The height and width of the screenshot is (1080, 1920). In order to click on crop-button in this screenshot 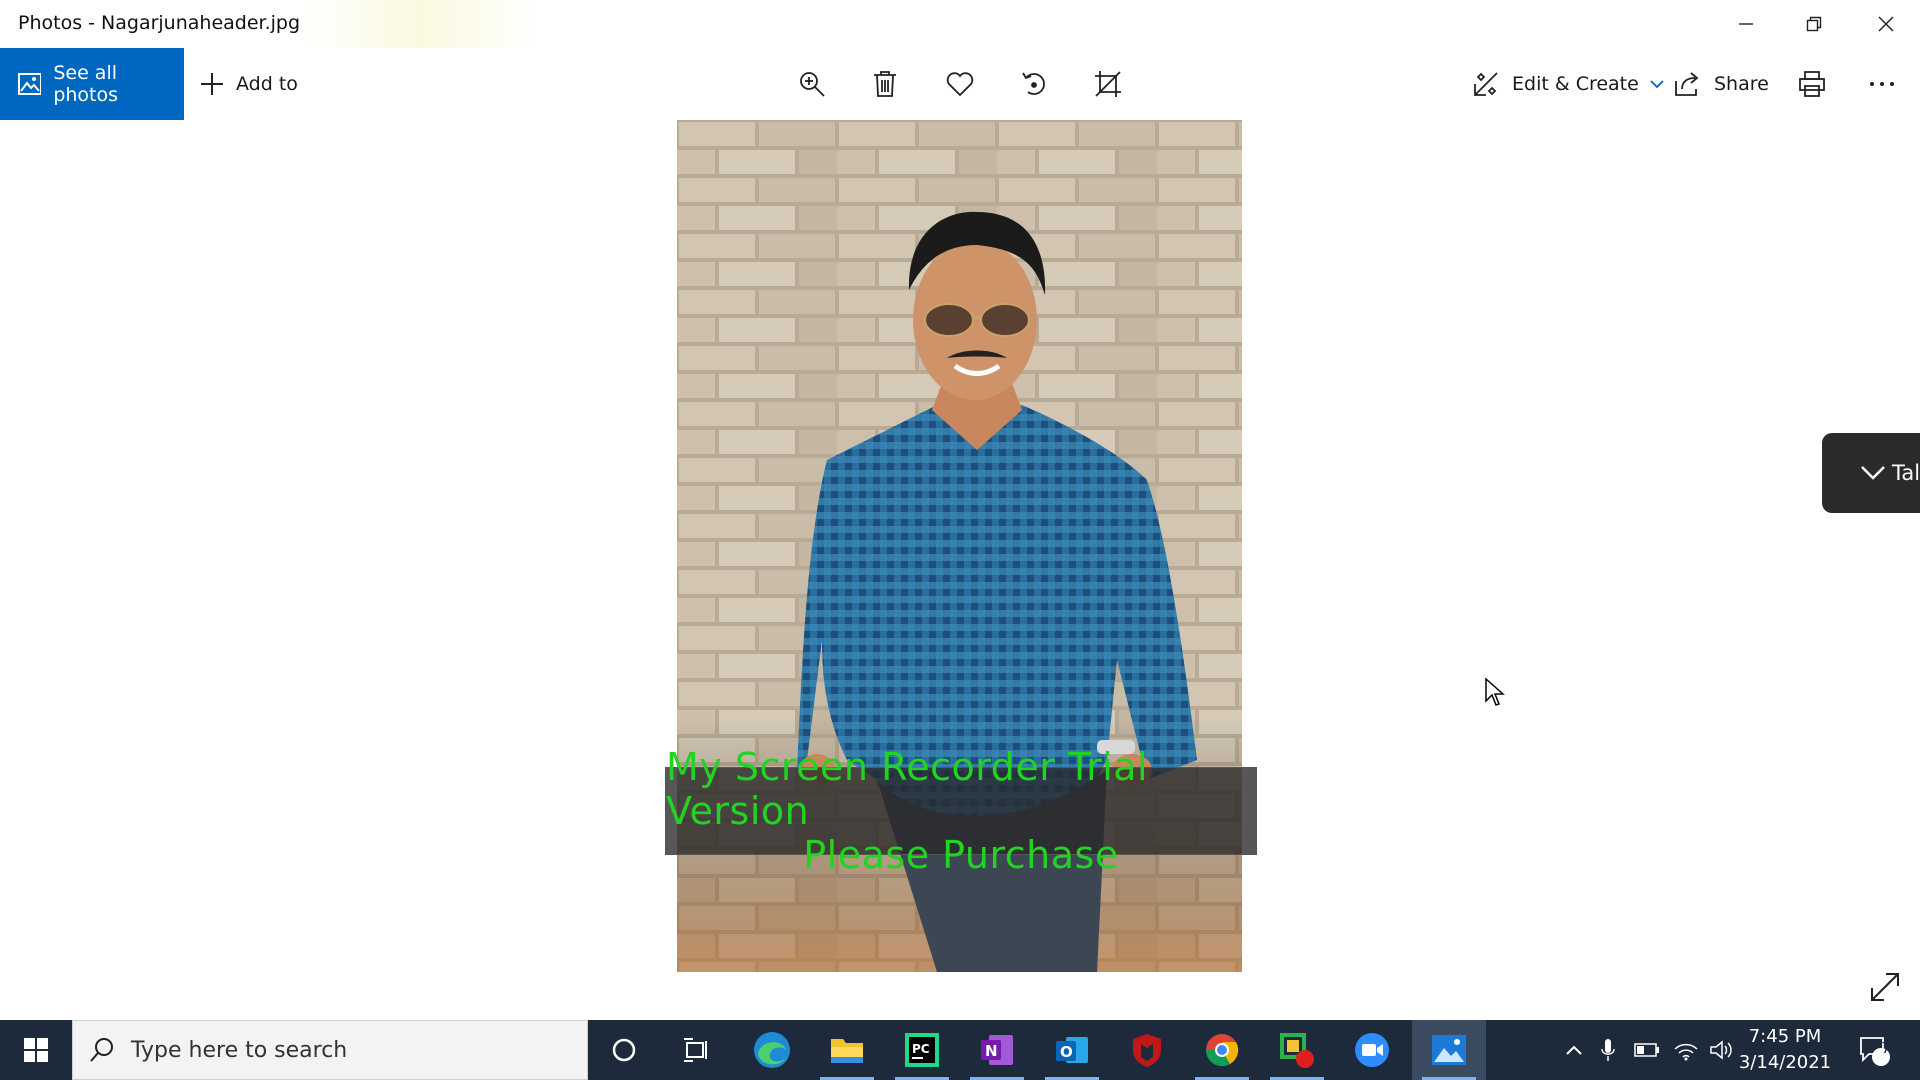, I will do `click(1108, 84)`.